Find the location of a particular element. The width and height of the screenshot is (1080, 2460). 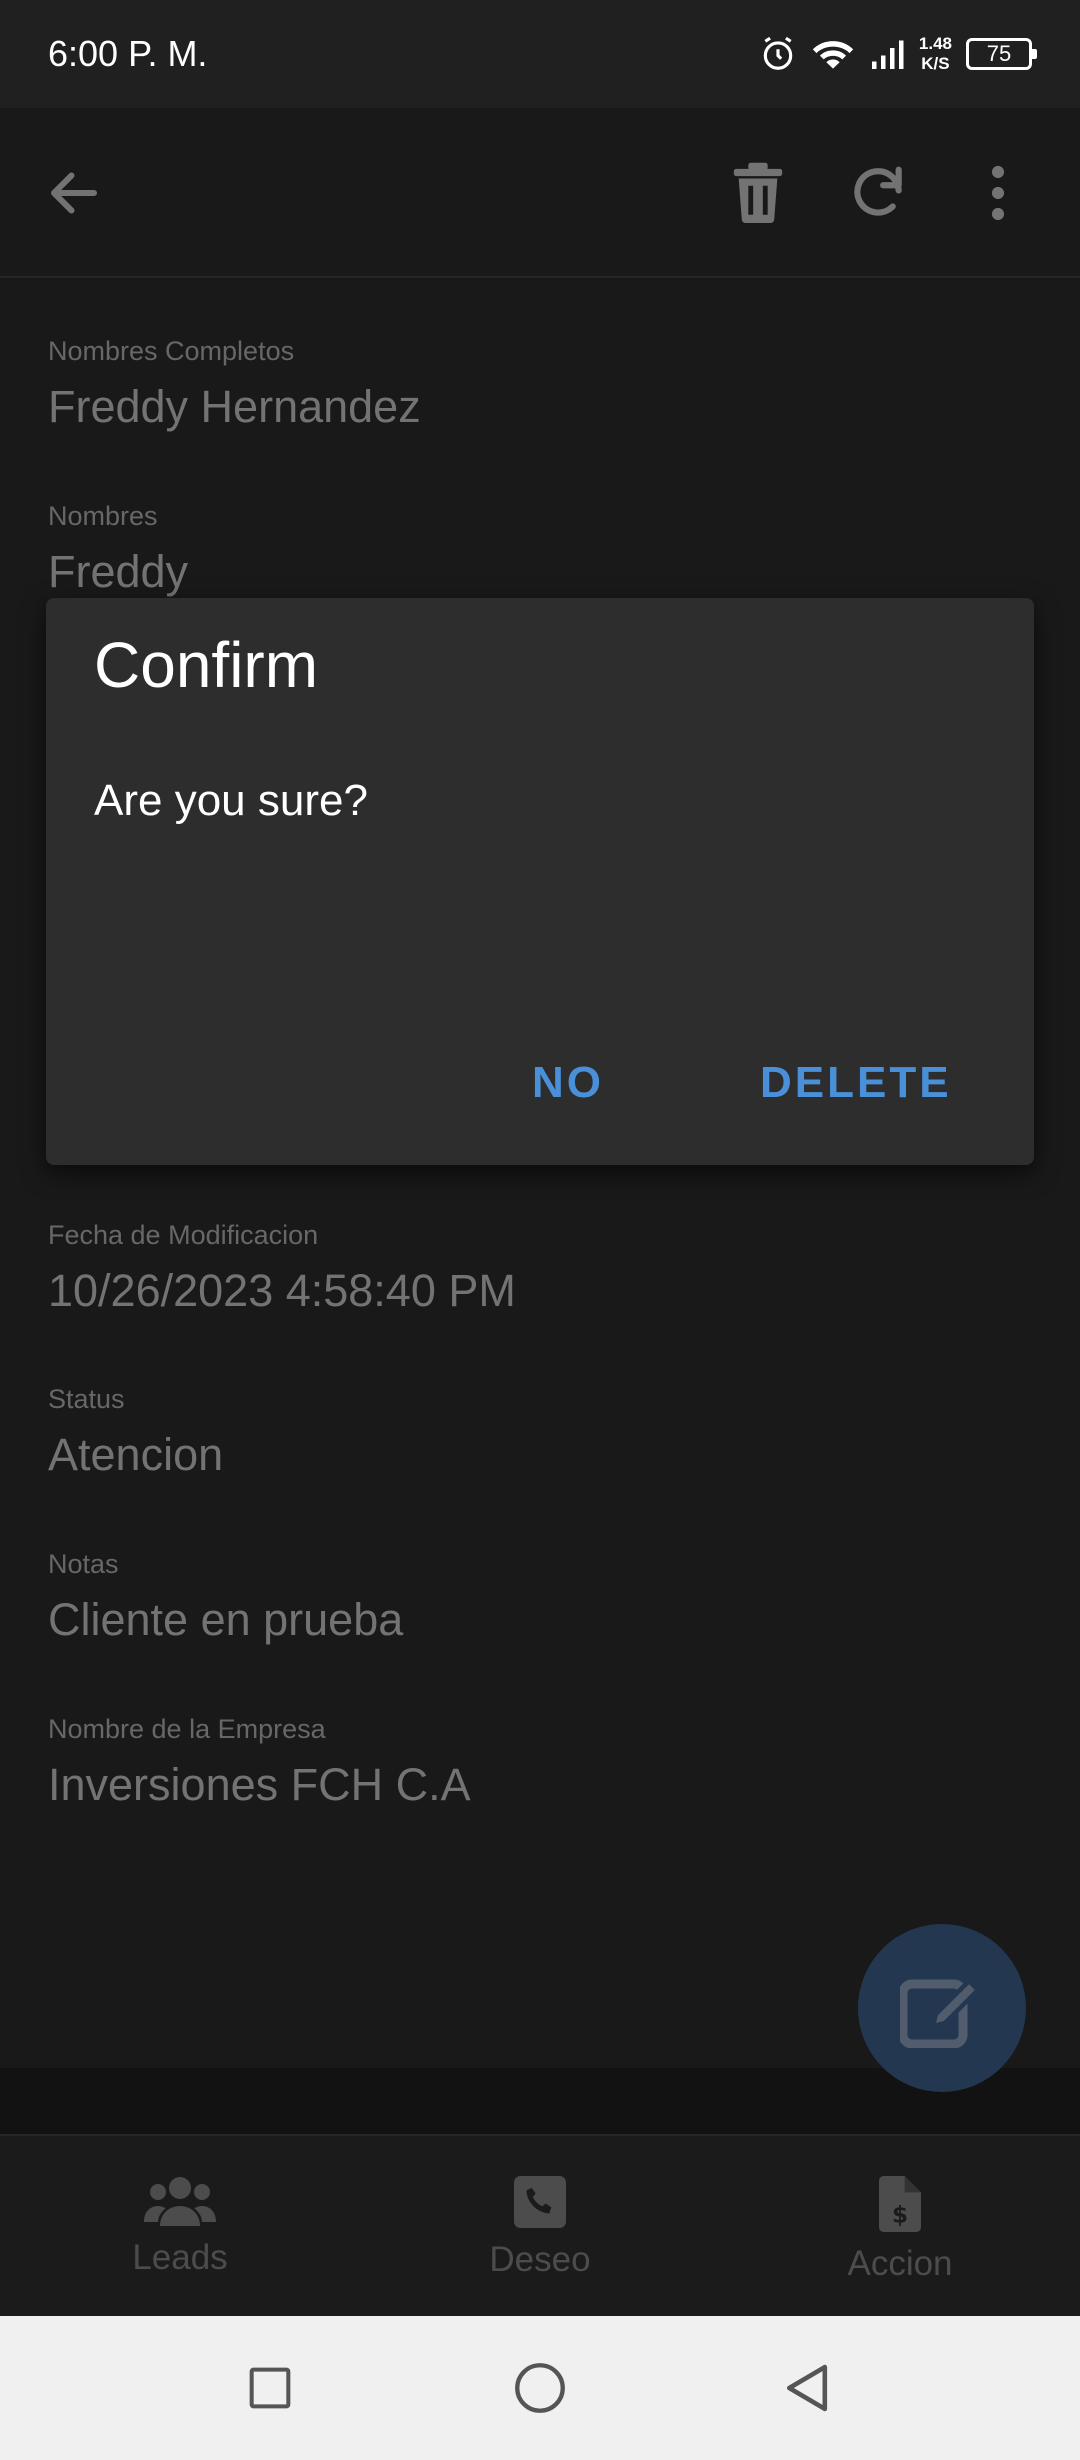

wifi-icon is located at coordinates (833, 55).